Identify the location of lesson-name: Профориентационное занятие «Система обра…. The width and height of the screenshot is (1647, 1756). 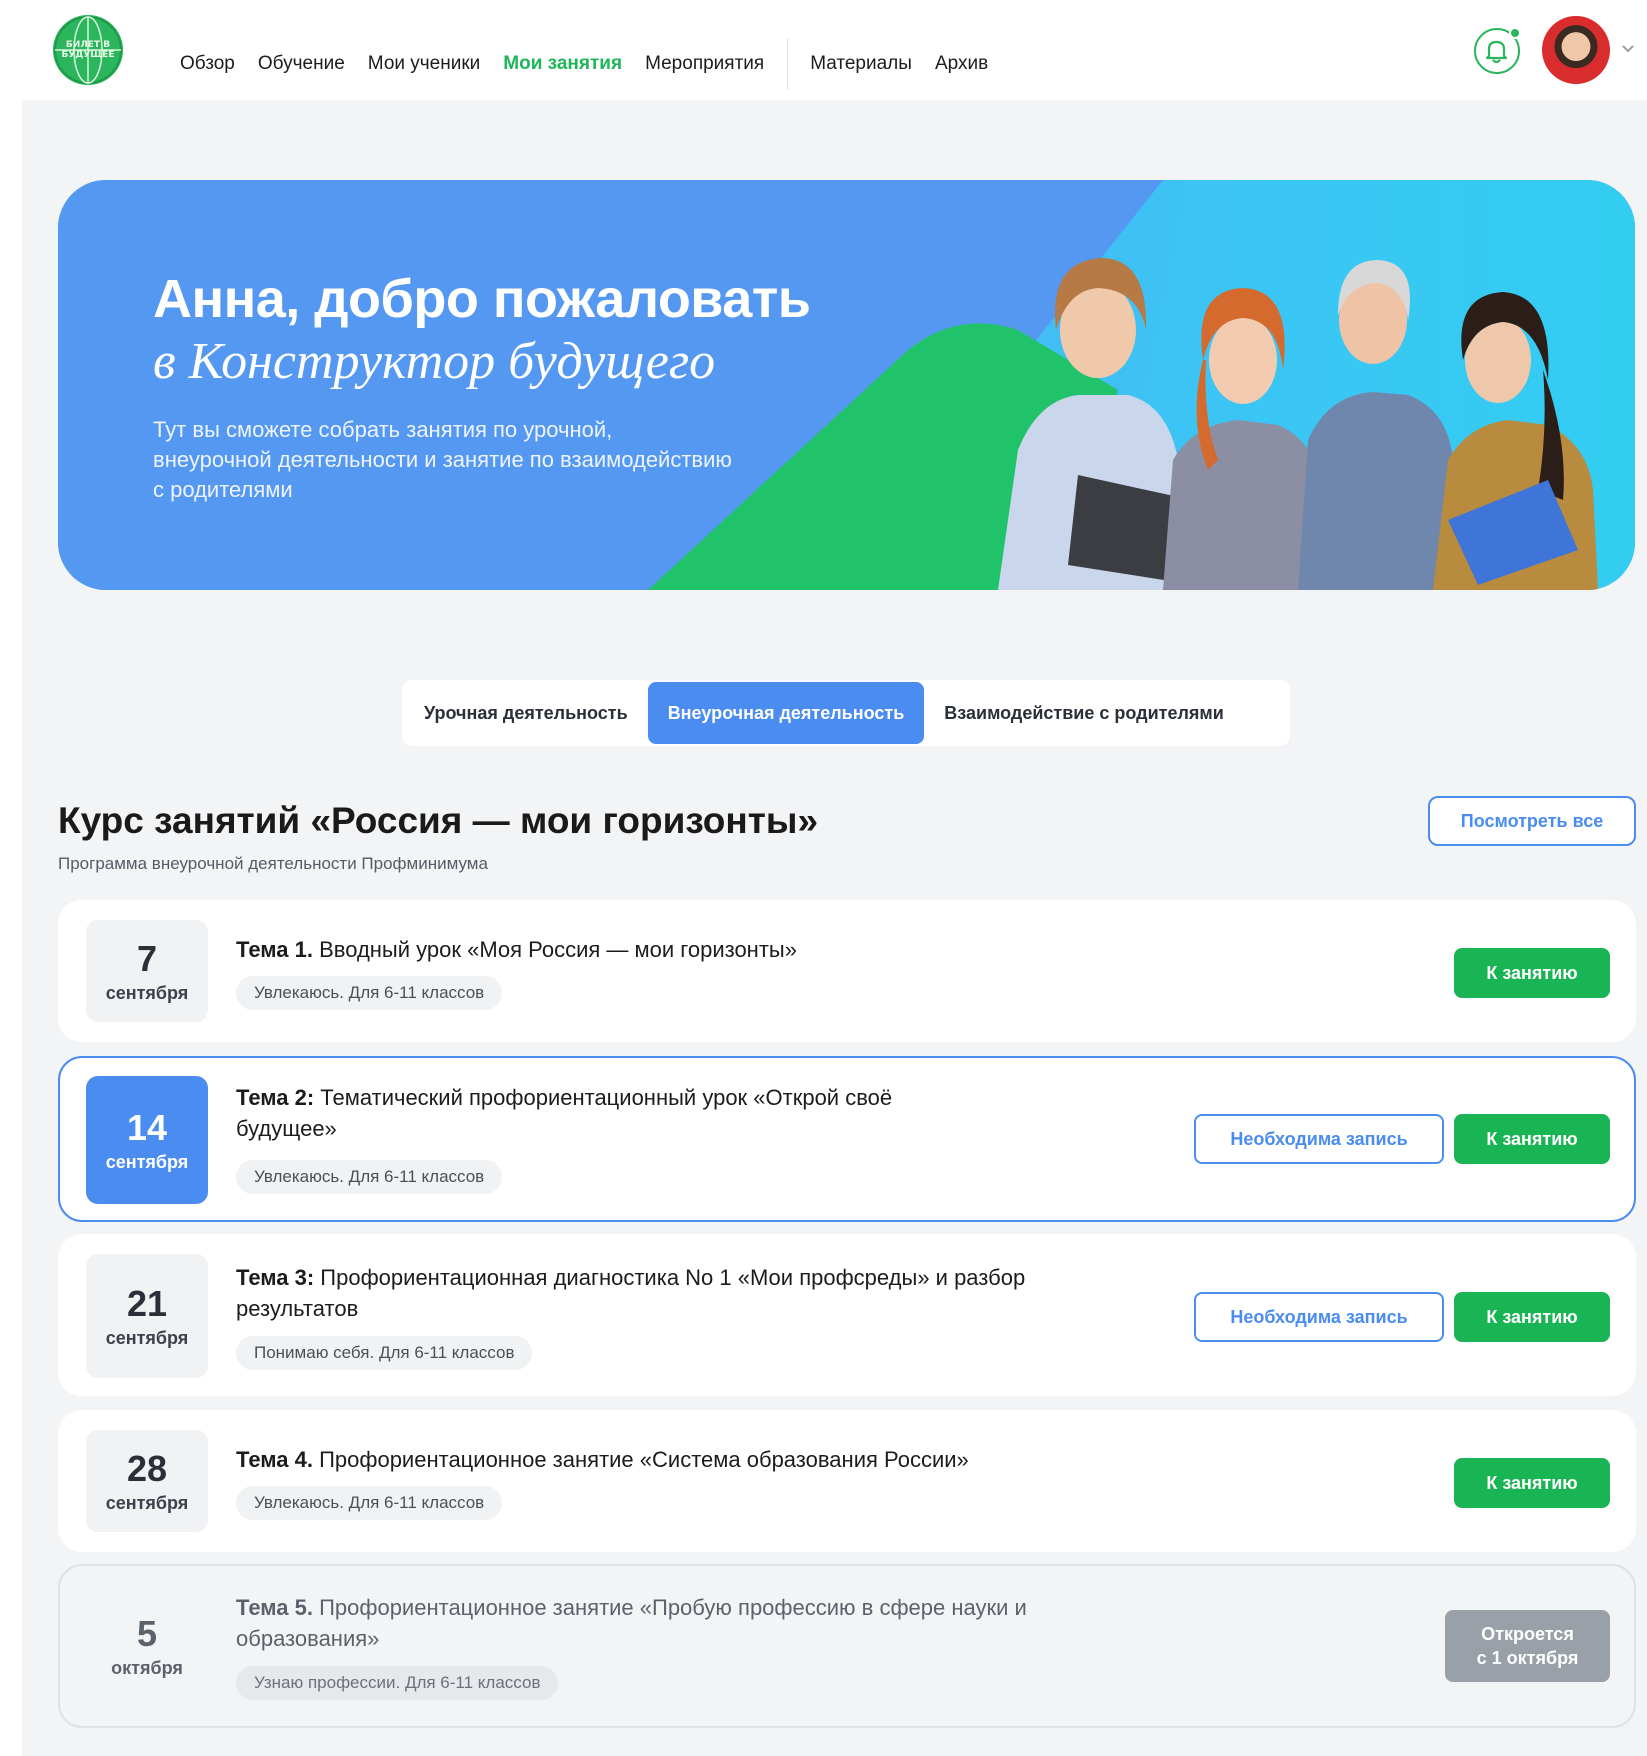
(640, 1459).